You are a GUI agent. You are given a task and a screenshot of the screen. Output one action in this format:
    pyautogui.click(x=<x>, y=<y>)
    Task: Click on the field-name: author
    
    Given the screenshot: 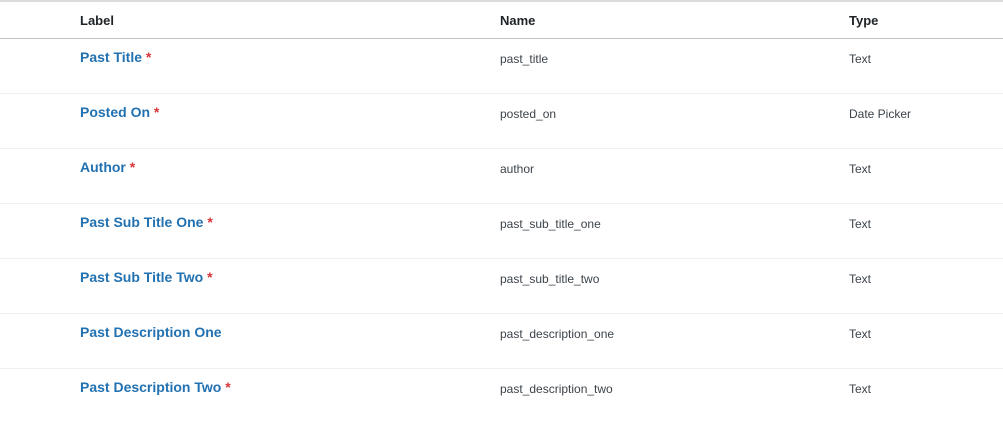 What is the action you would take?
    pyautogui.click(x=517, y=169)
    